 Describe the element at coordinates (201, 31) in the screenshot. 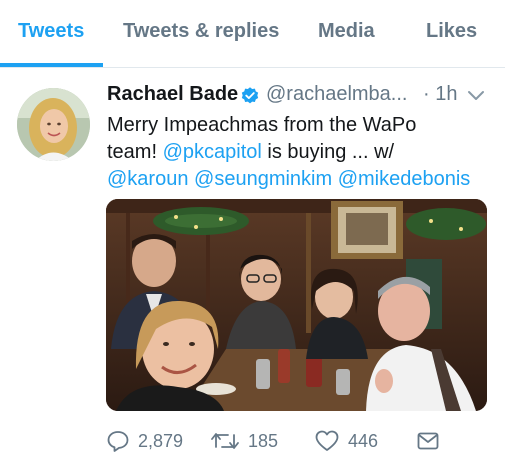

I see `tab-tweets-and-replies: Tweets & replies` at that location.